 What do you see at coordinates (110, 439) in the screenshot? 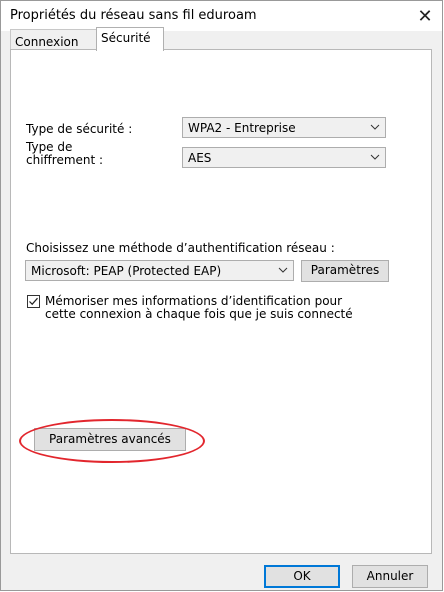
I see `advanced-settings-button: Paramètres avancés` at bounding box center [110, 439].